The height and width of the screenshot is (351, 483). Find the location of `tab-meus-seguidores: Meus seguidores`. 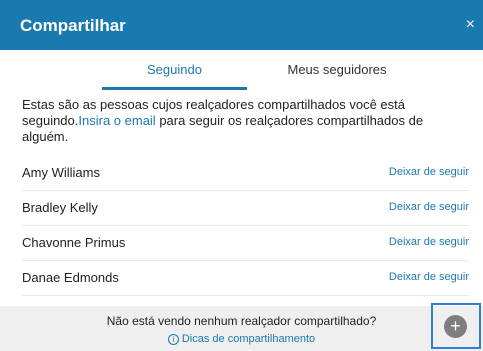

tab-meus-seguidores: Meus seguidores is located at coordinates (337, 70).